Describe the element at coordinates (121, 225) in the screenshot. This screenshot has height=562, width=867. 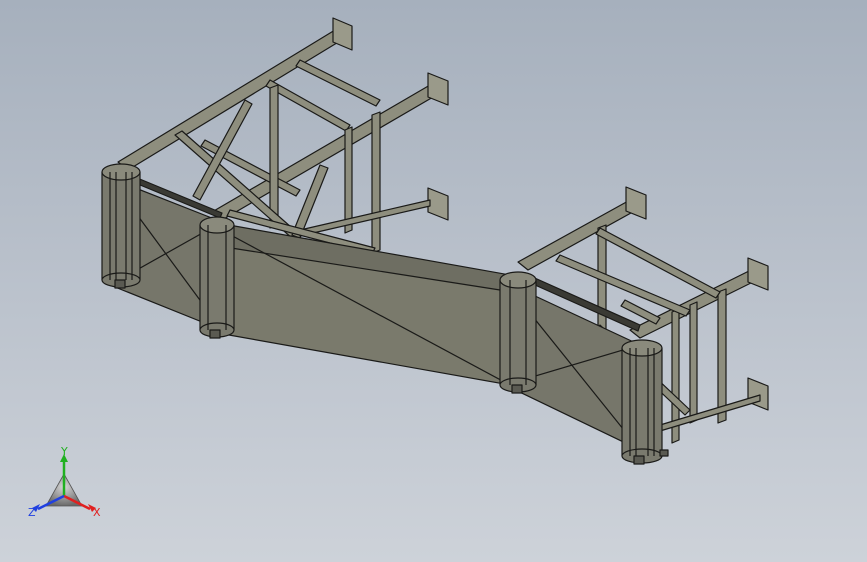
I see `roller-left-end` at that location.